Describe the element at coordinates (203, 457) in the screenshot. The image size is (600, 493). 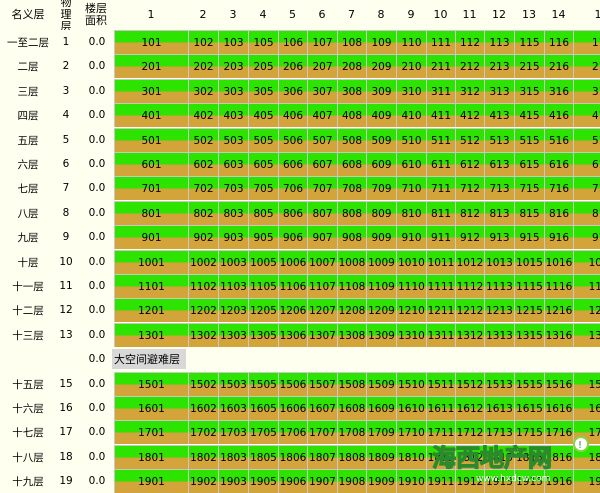
I see `unit-cell: 1802` at that location.